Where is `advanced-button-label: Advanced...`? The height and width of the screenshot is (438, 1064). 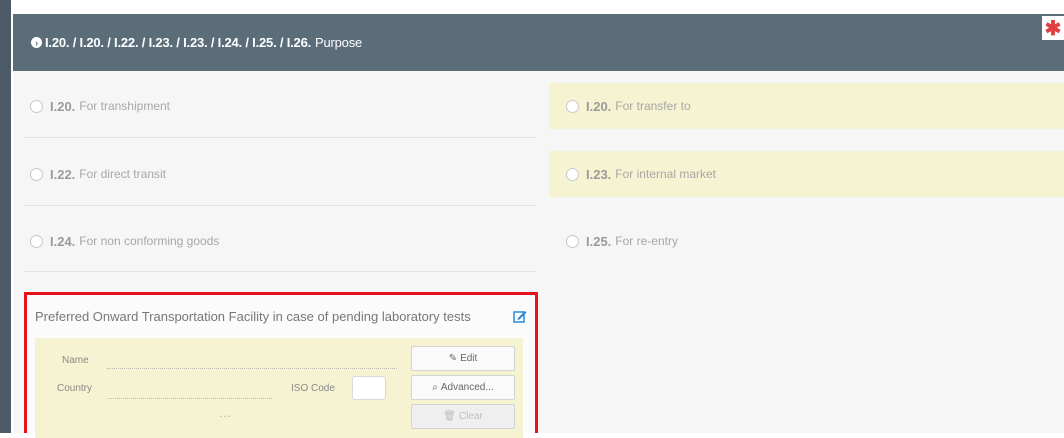 advanced-button-label: Advanced... is located at coordinates (467, 387).